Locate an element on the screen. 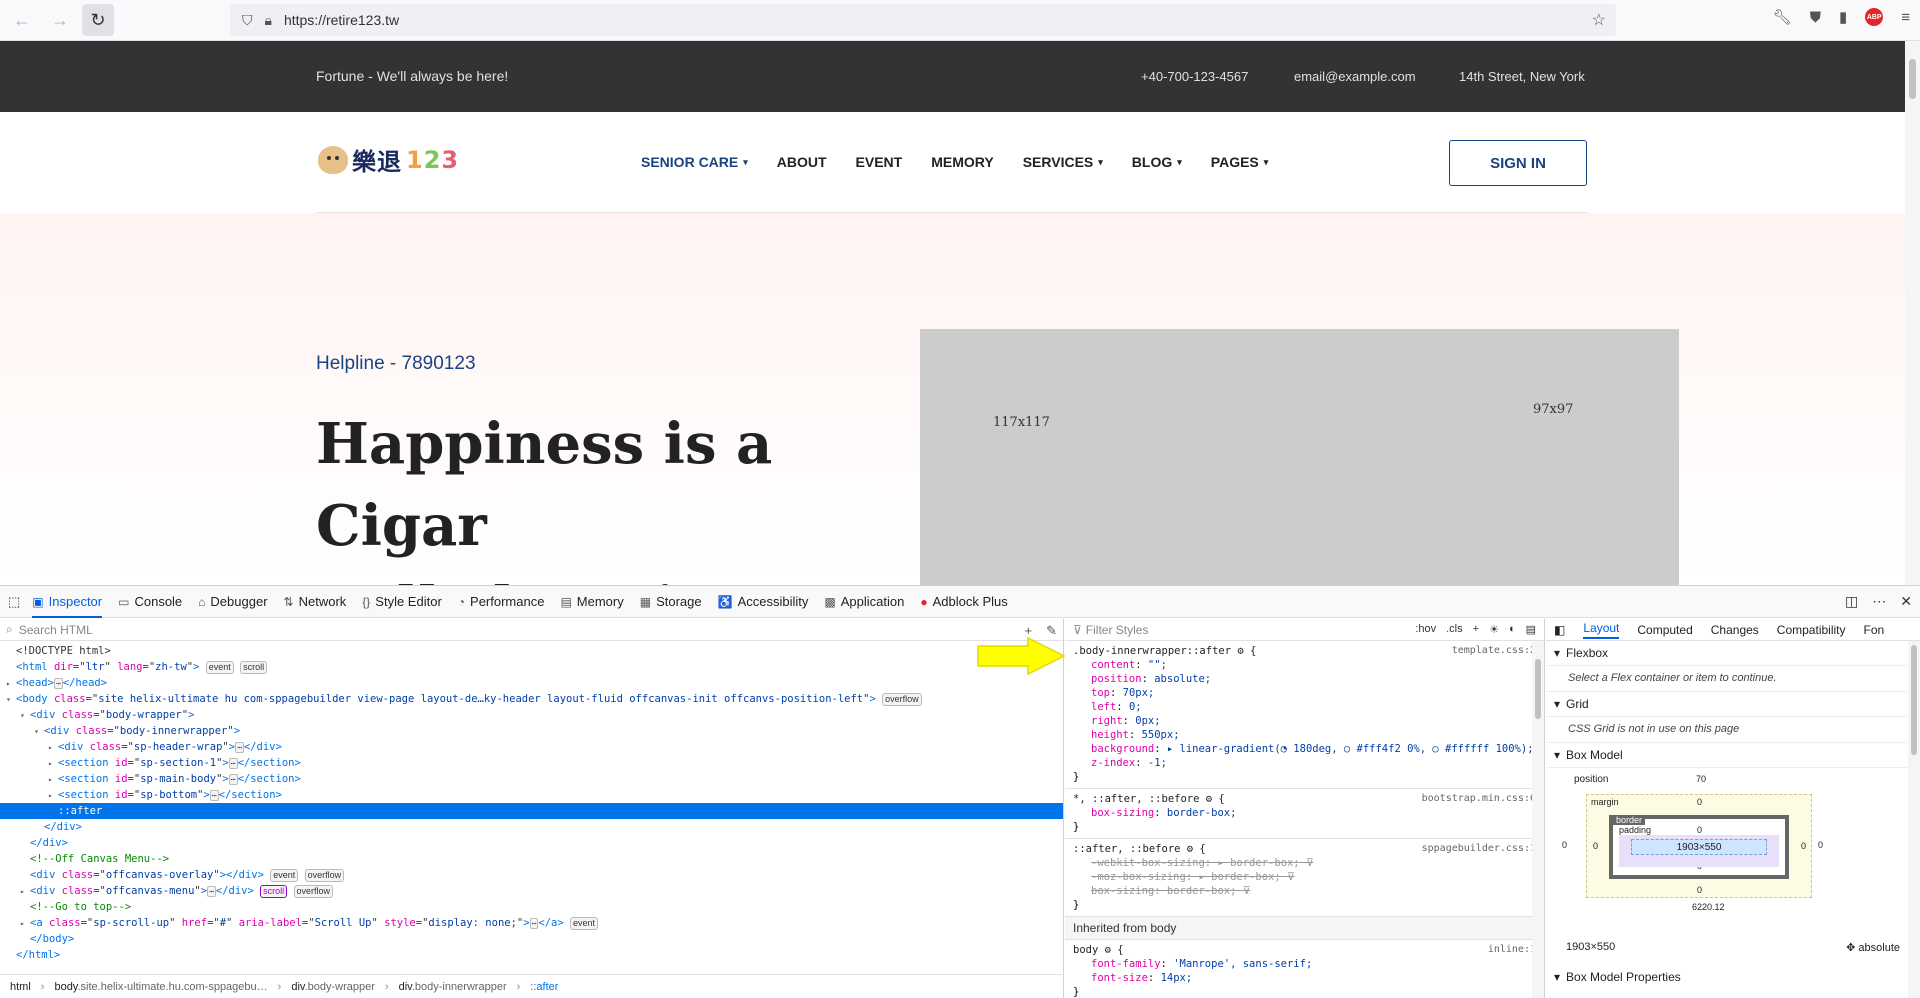 The height and width of the screenshot is (998, 1920). rule-selector: body ⚙ { is located at coordinates (1304, 950).